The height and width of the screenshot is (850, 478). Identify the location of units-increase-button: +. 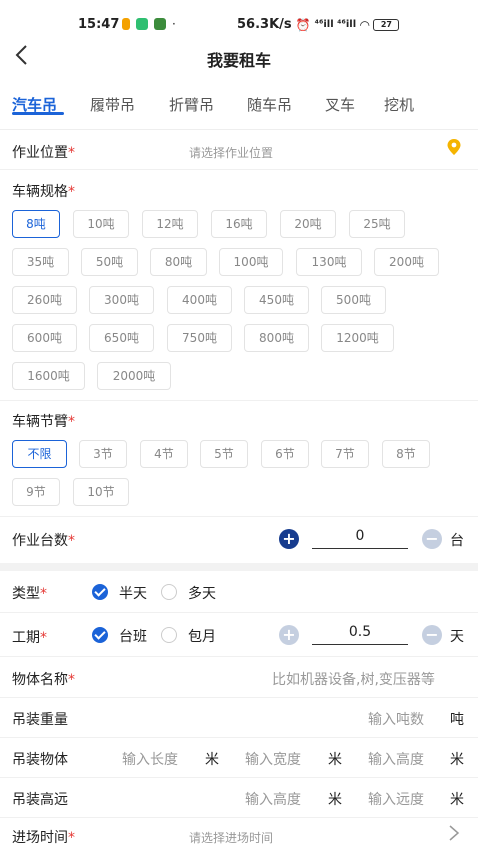
(289, 539).